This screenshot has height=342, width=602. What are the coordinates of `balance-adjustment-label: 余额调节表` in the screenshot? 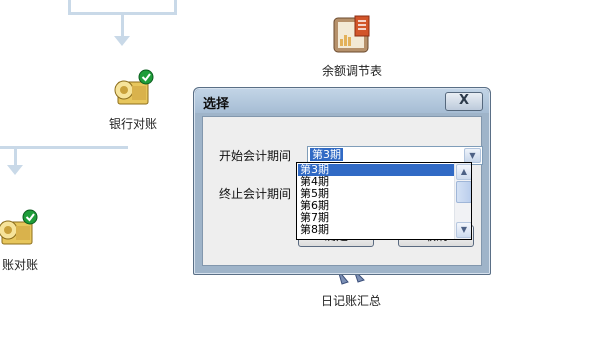 It's located at (352, 70).